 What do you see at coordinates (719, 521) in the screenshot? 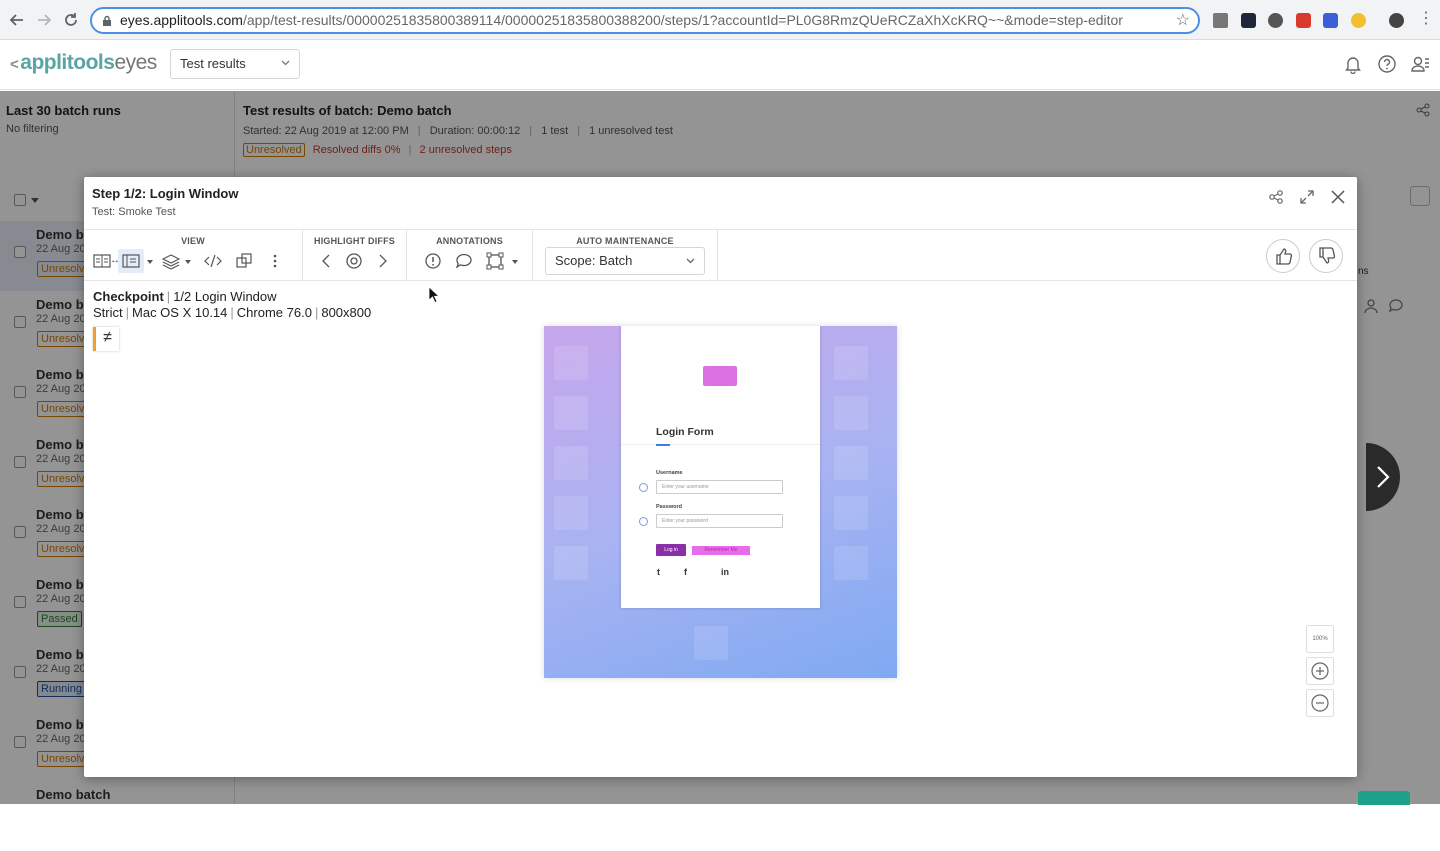
I see `password-input: Enter your password` at bounding box center [719, 521].